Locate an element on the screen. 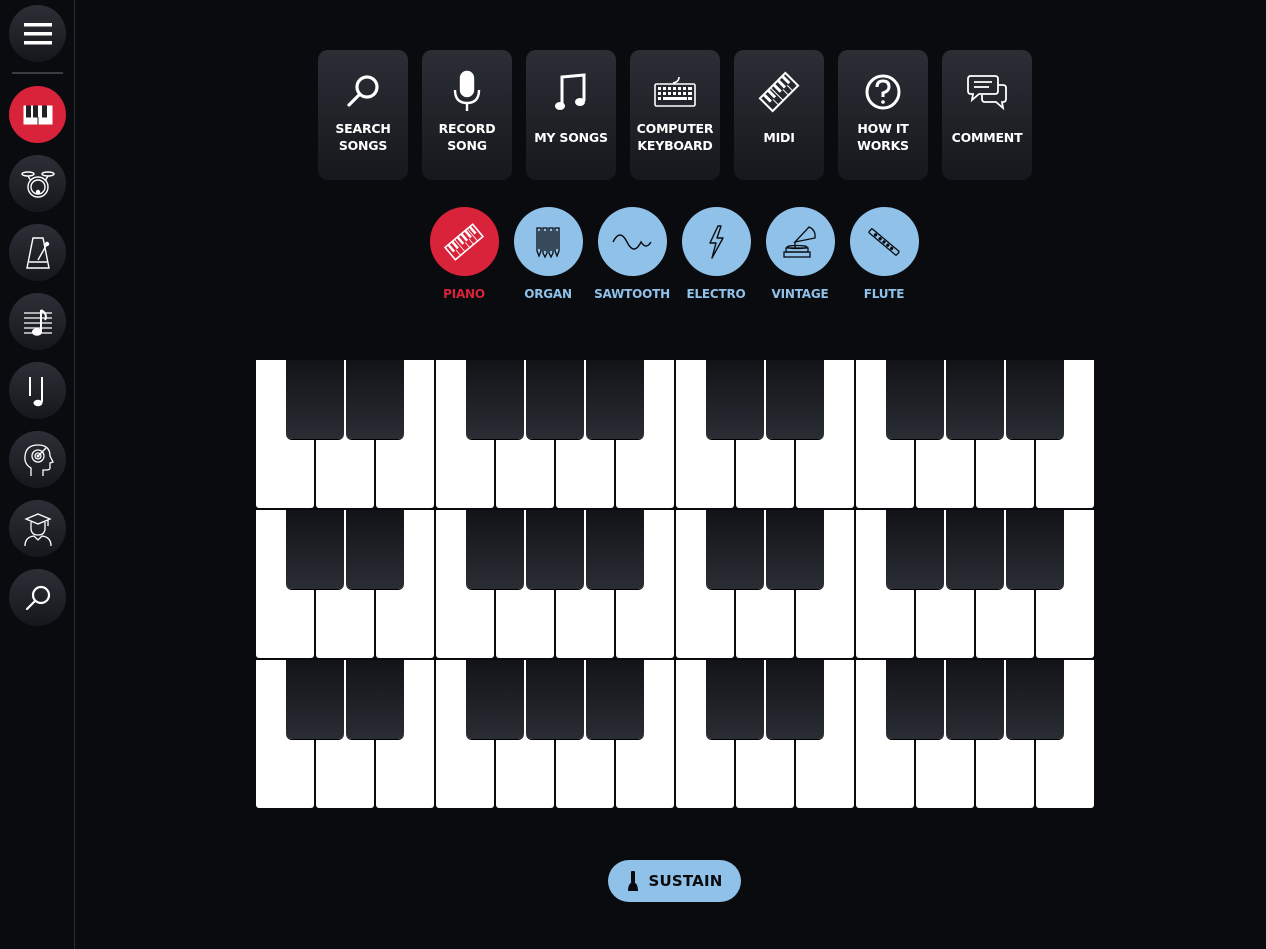  midi-keys-icon is located at coordinates (779, 92).